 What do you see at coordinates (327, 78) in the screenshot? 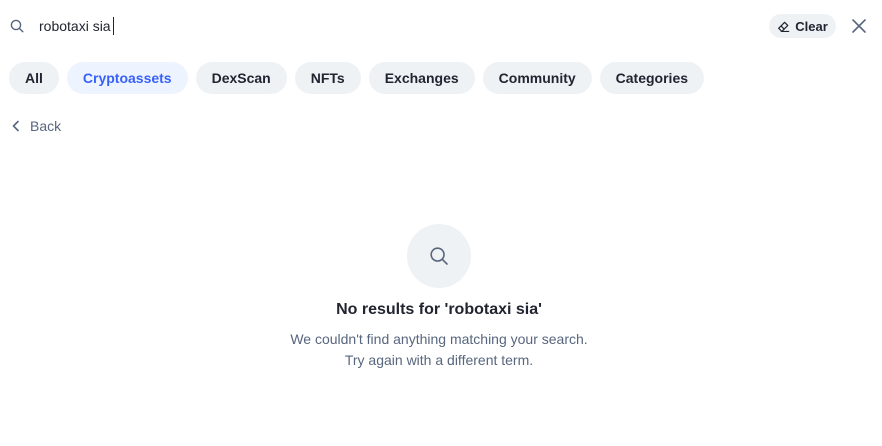
I see `tab-nfts: NFTs` at bounding box center [327, 78].